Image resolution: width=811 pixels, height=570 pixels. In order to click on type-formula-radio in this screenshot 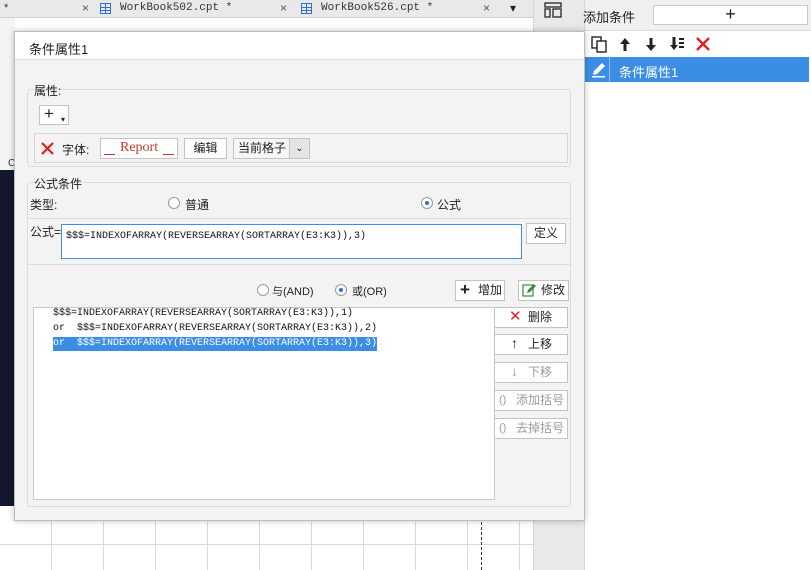, I will do `click(427, 203)`.